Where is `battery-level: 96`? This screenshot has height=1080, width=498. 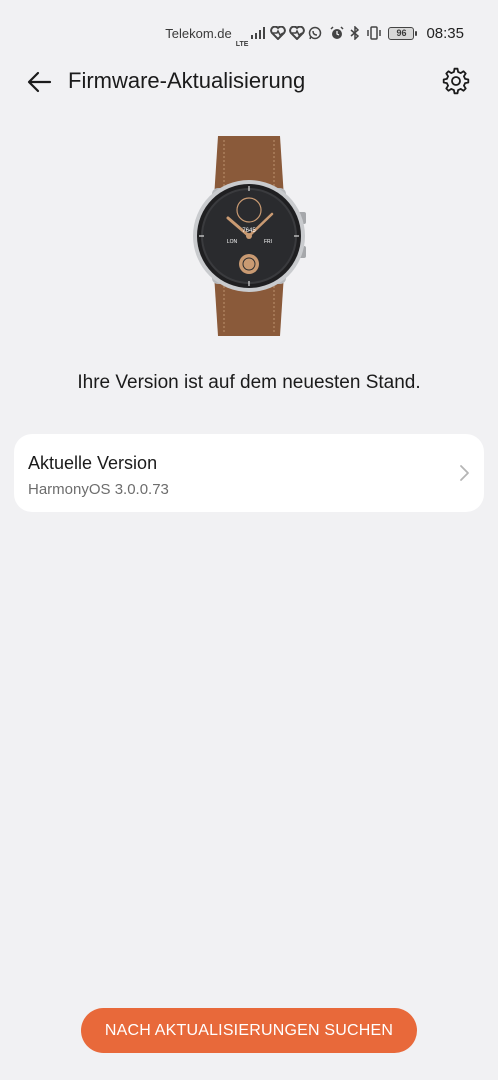 battery-level: 96 is located at coordinates (401, 33).